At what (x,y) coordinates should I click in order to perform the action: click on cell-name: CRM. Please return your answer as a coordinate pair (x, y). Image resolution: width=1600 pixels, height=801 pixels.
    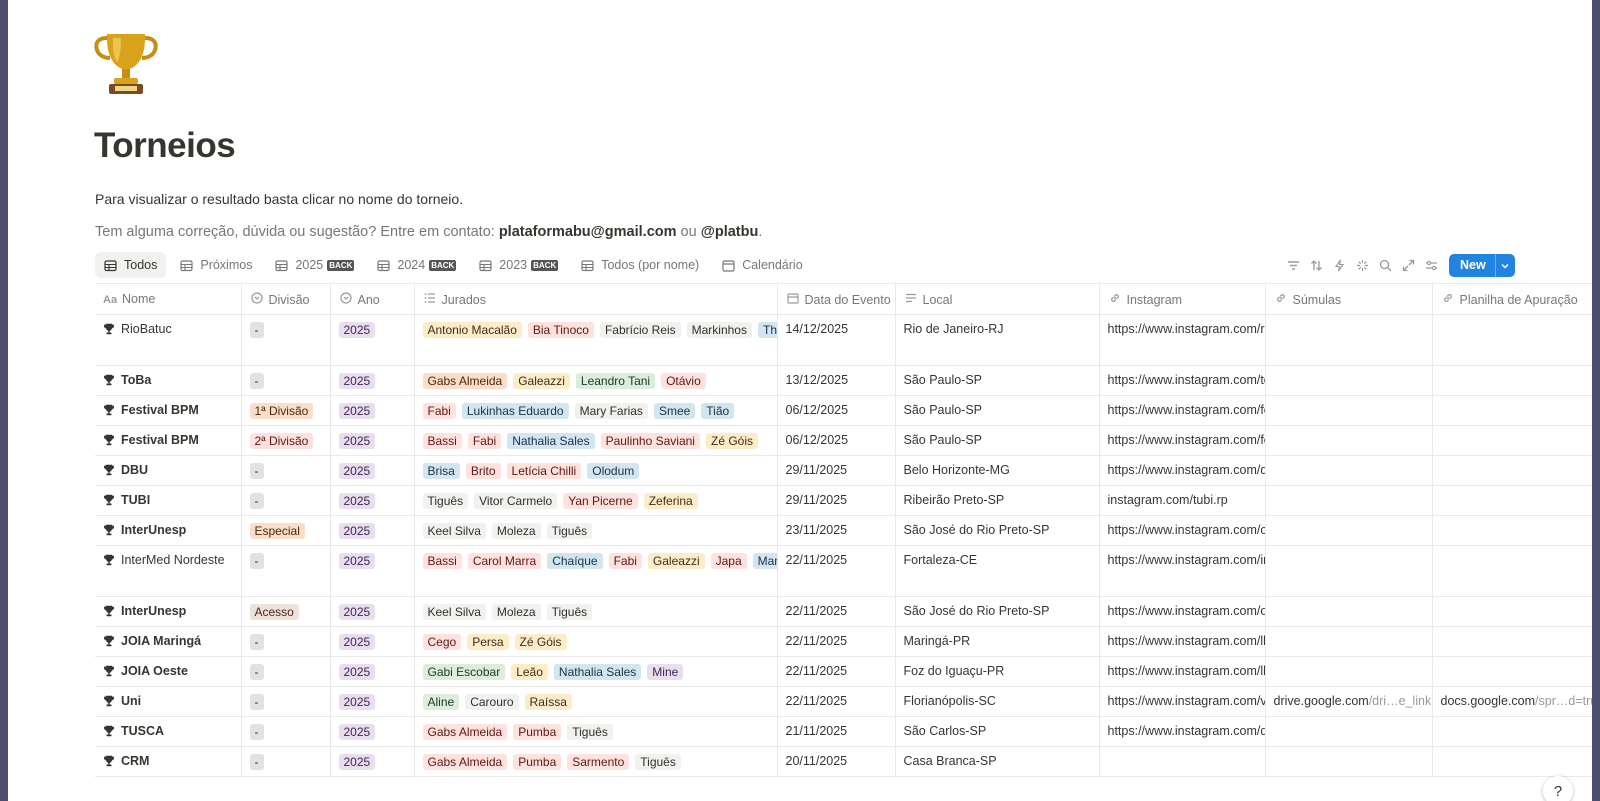
    Looking at the image, I should click on (168, 761).